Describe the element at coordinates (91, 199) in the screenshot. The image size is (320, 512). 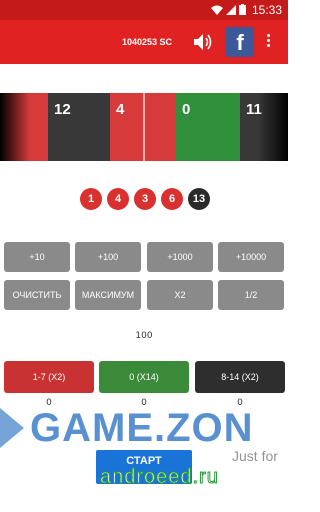
I see `history-ball: 1` at that location.